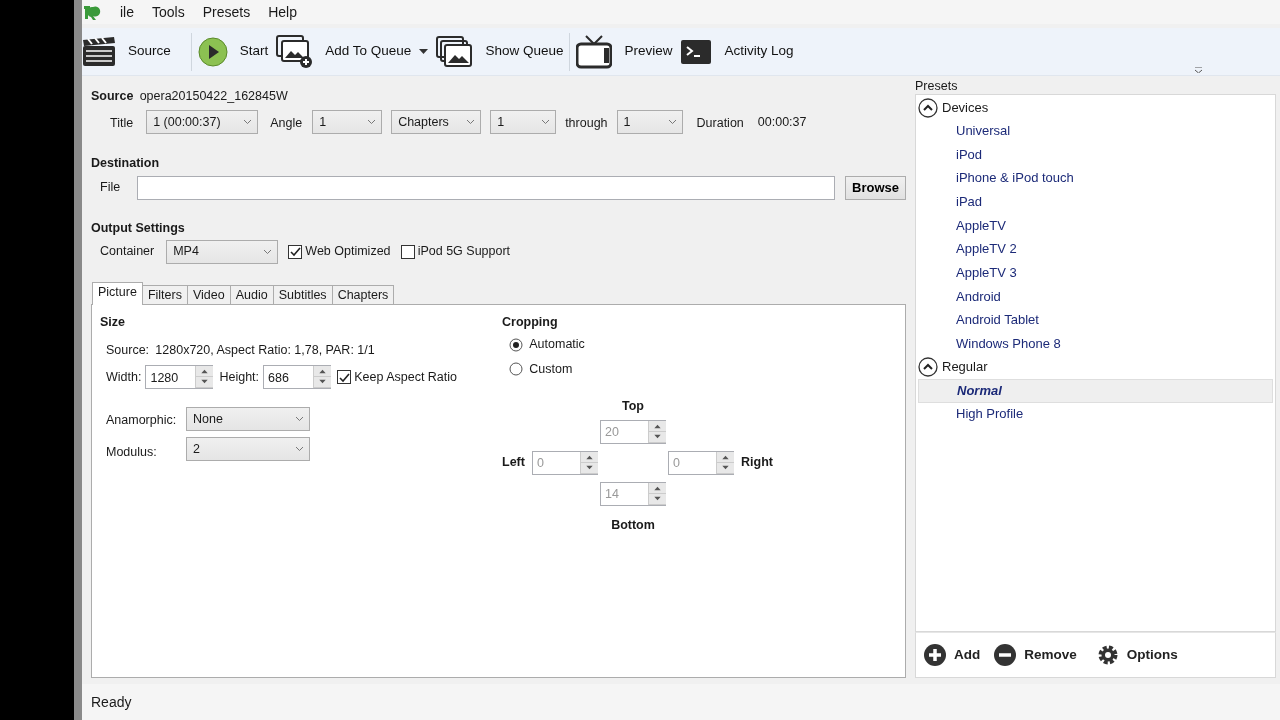 This screenshot has width=1280, height=720. I want to click on duration-value: 00:00:37, so click(782, 122).